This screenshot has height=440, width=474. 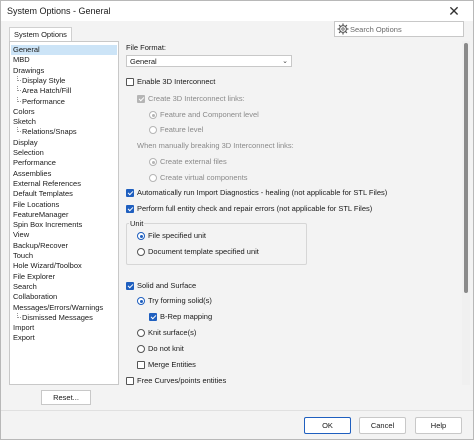 I want to click on search-input: Search Options, so click(x=399, y=29).